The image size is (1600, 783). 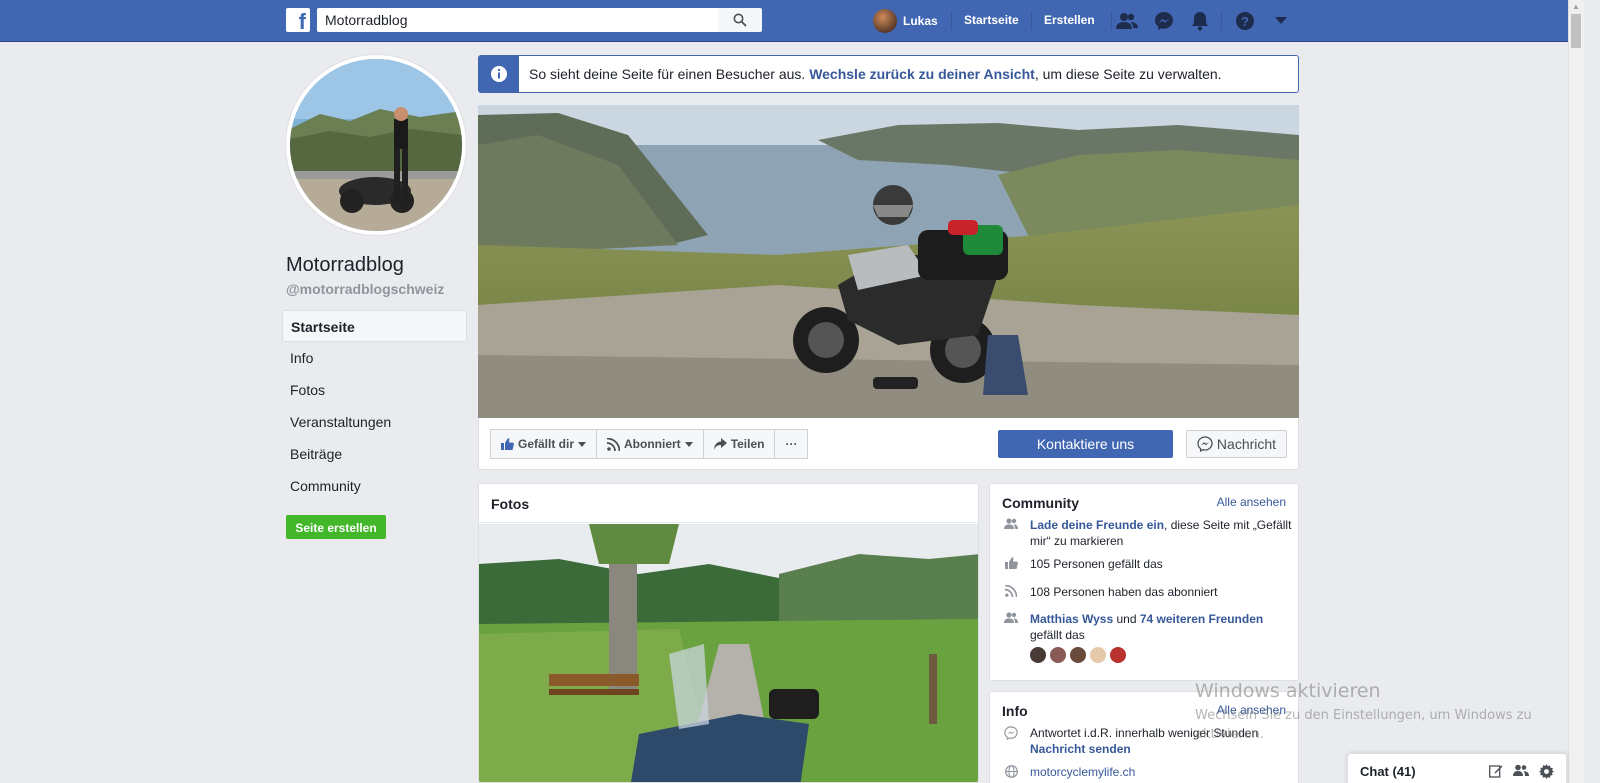 I want to click on followers-row: 108 Personen haben das abonniert, so click(x=1147, y=592).